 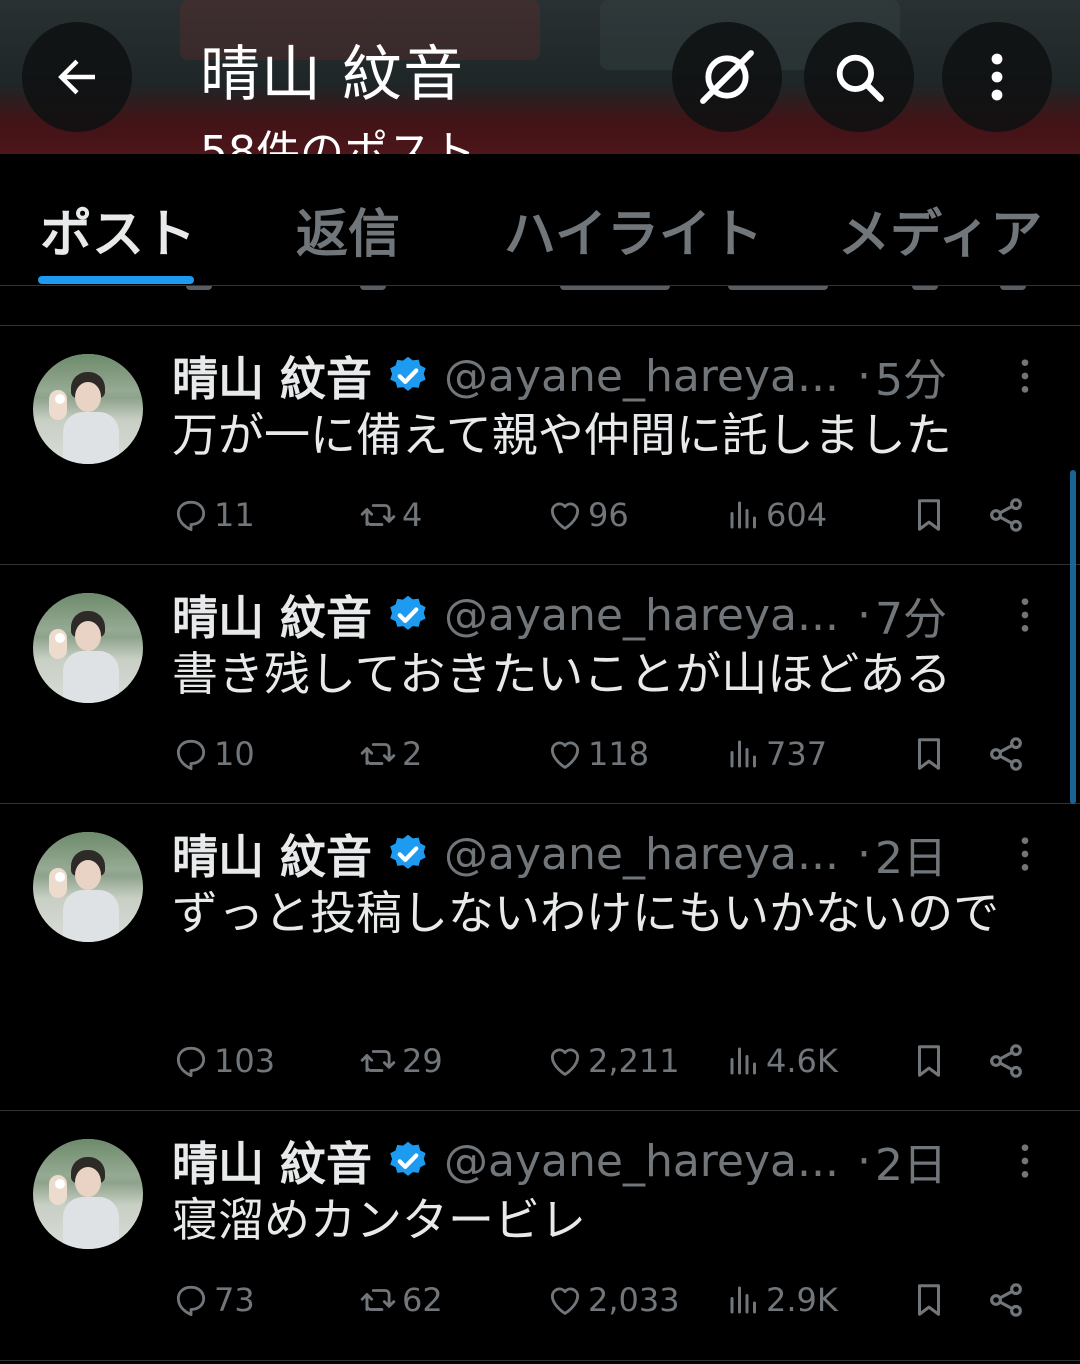 I want to click on view-count: 4.6K, so click(x=802, y=1061).